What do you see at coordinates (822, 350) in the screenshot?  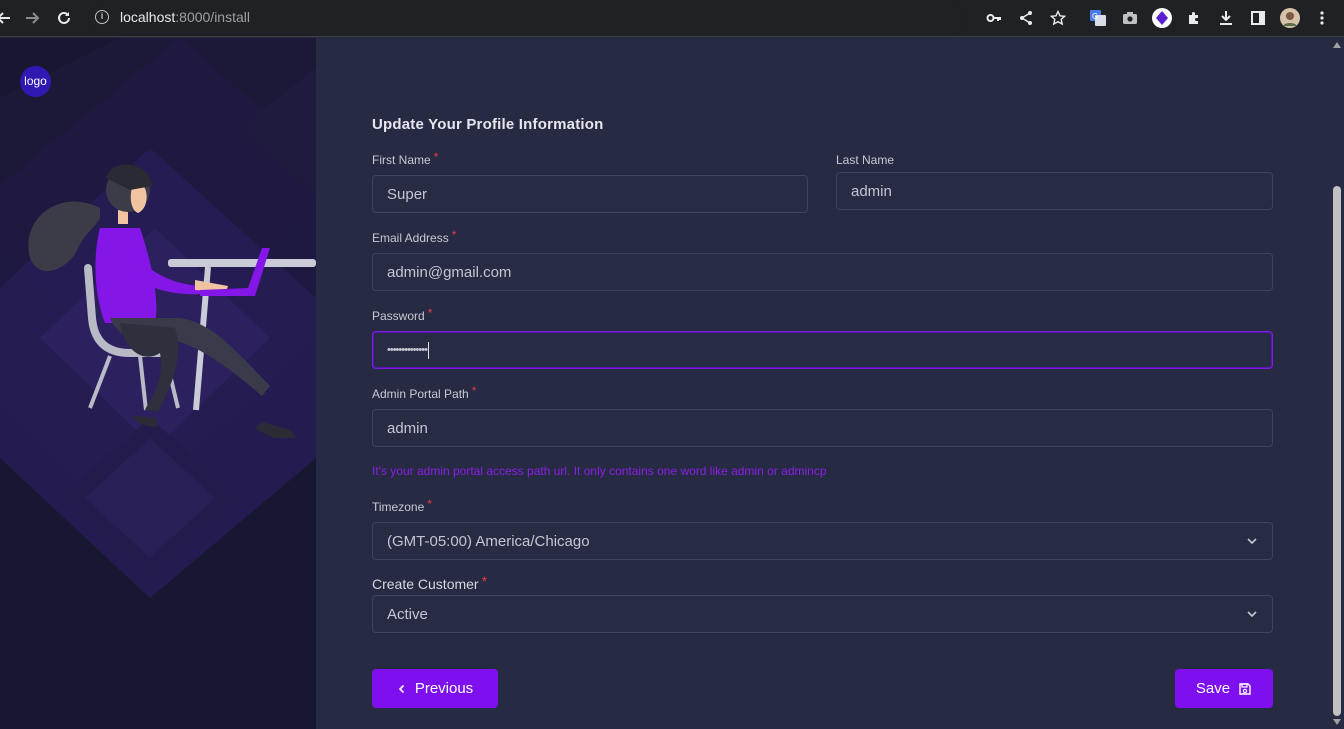 I see `password-input: ••••••••••••••` at bounding box center [822, 350].